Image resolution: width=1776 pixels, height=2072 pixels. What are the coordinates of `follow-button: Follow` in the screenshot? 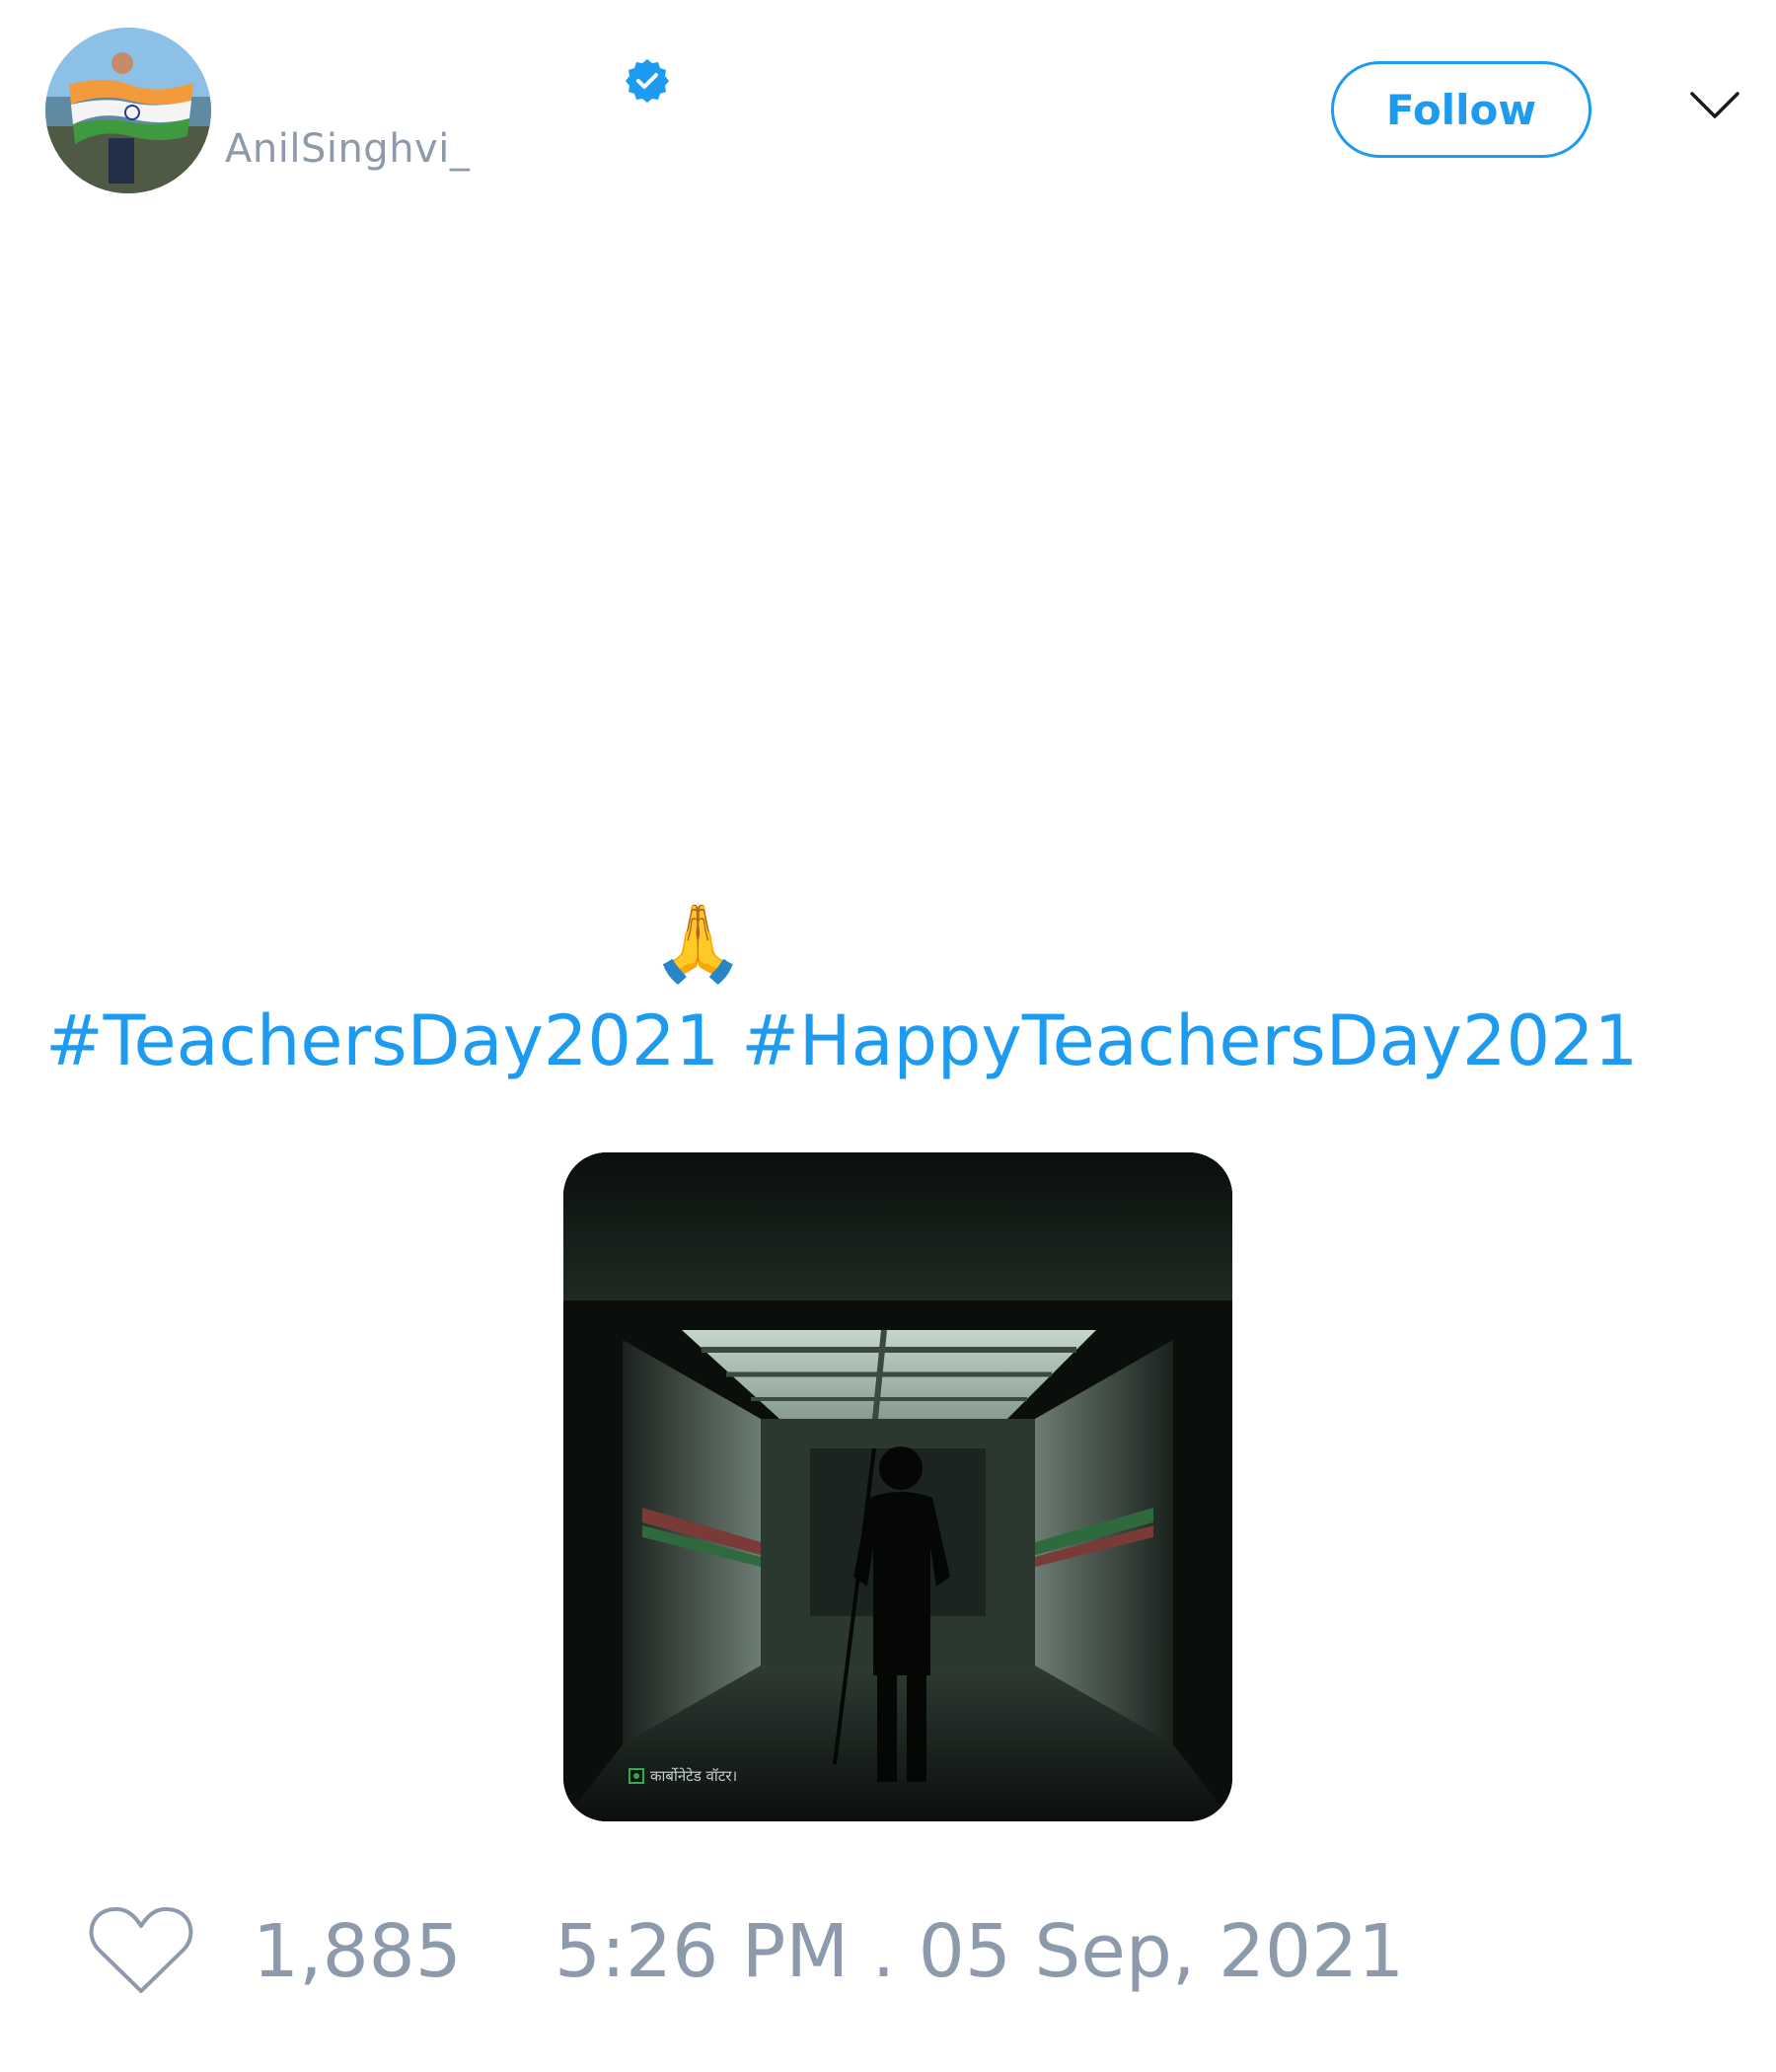 It's located at (1461, 110).